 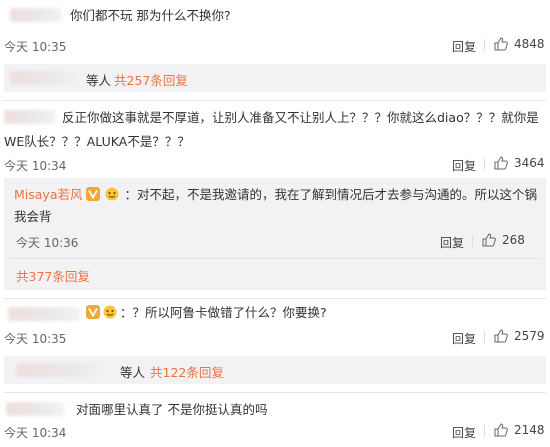 I want to click on like-button: 4848, so click(x=519, y=44).